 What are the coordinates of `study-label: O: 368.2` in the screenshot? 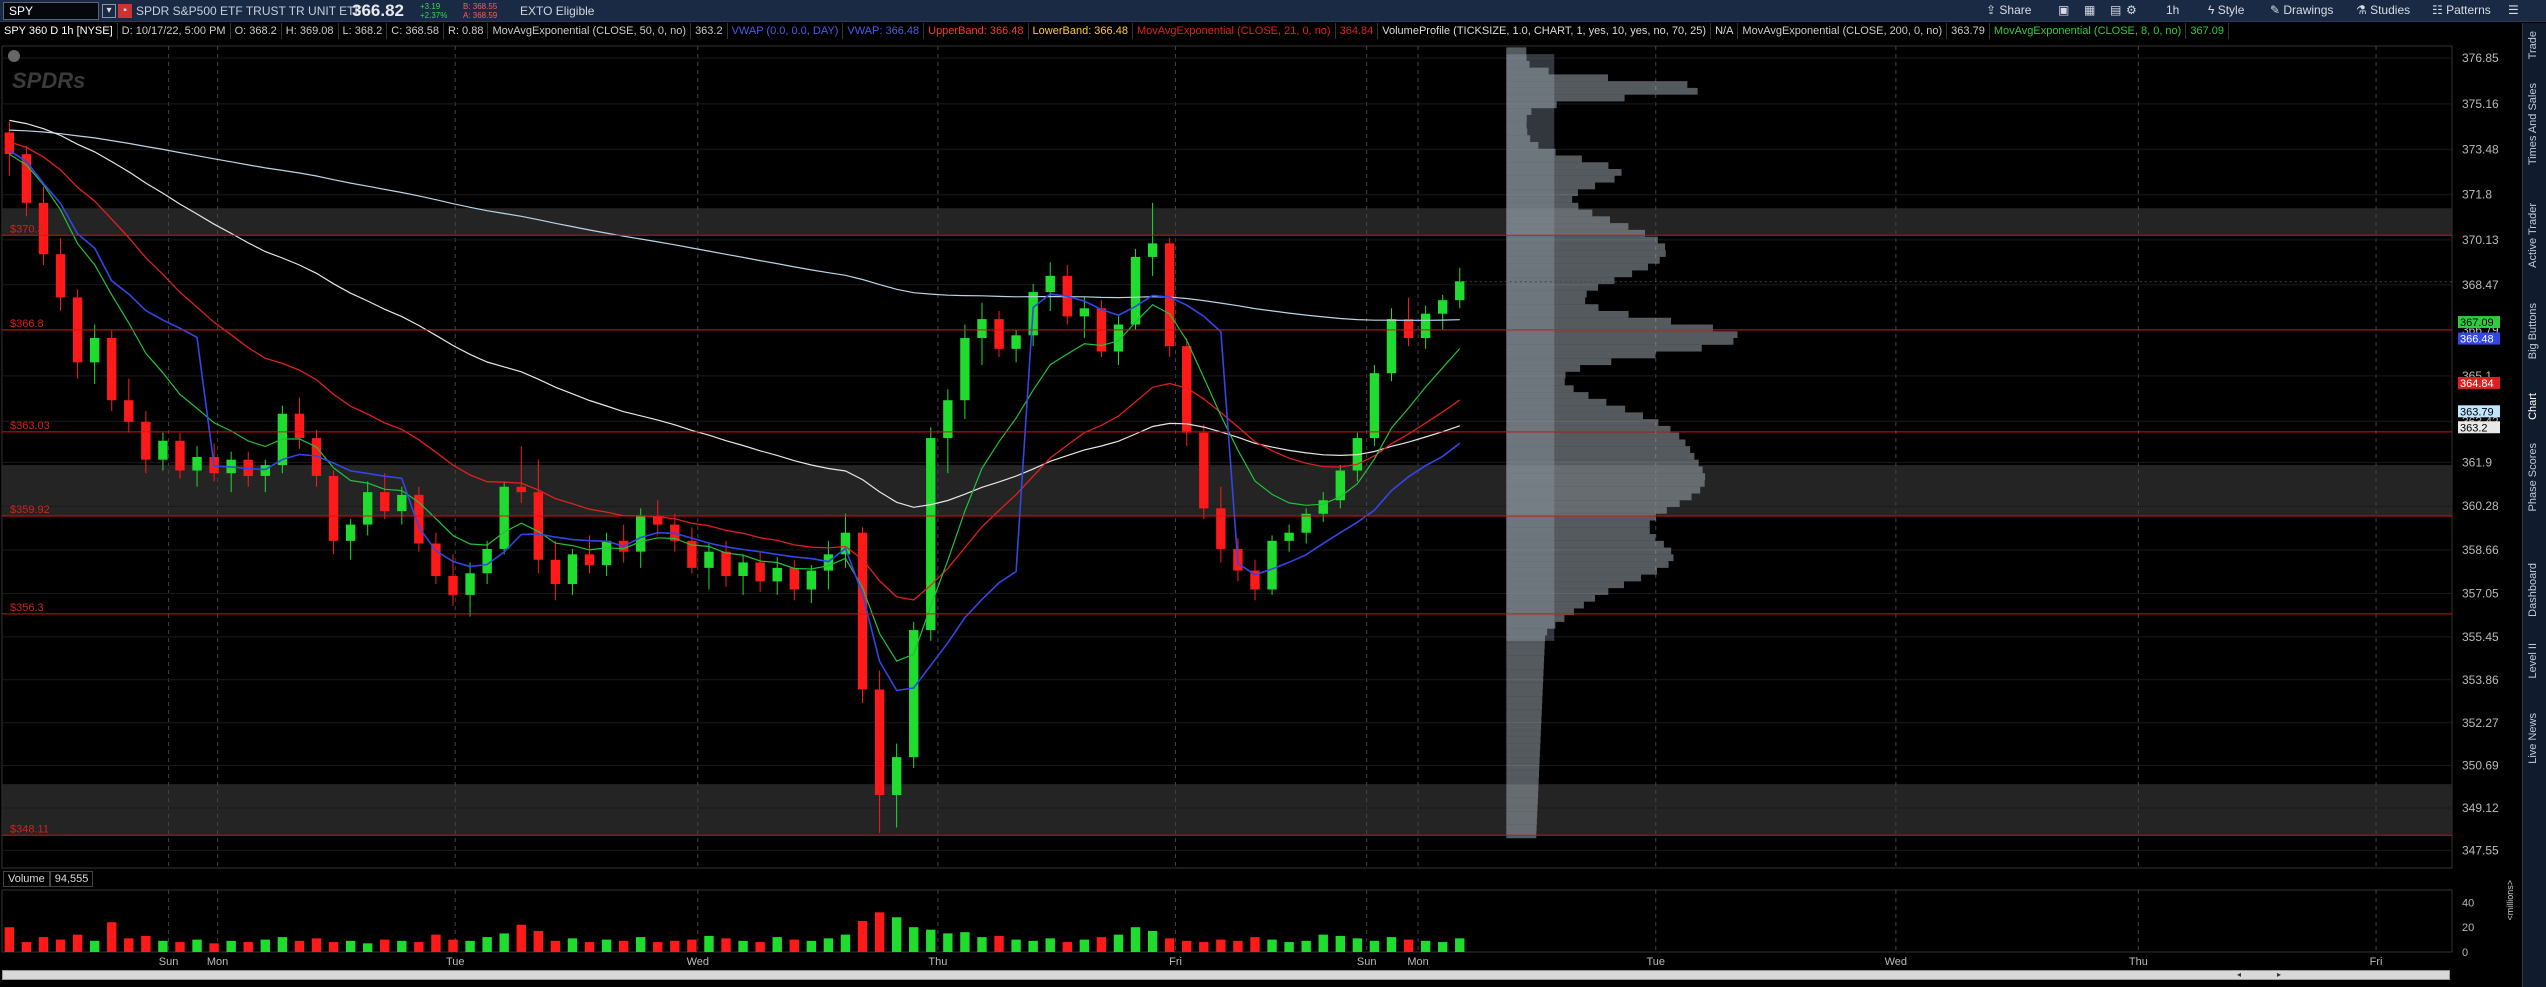 It's located at (256, 31).